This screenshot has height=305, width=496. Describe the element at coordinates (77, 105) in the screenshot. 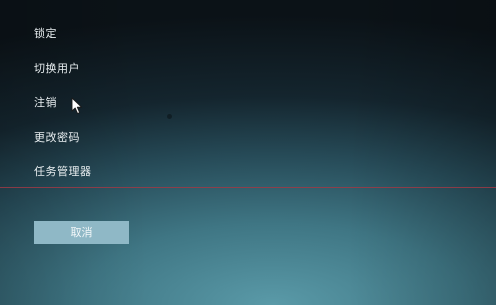

I see `arrow-cursor-icon` at that location.